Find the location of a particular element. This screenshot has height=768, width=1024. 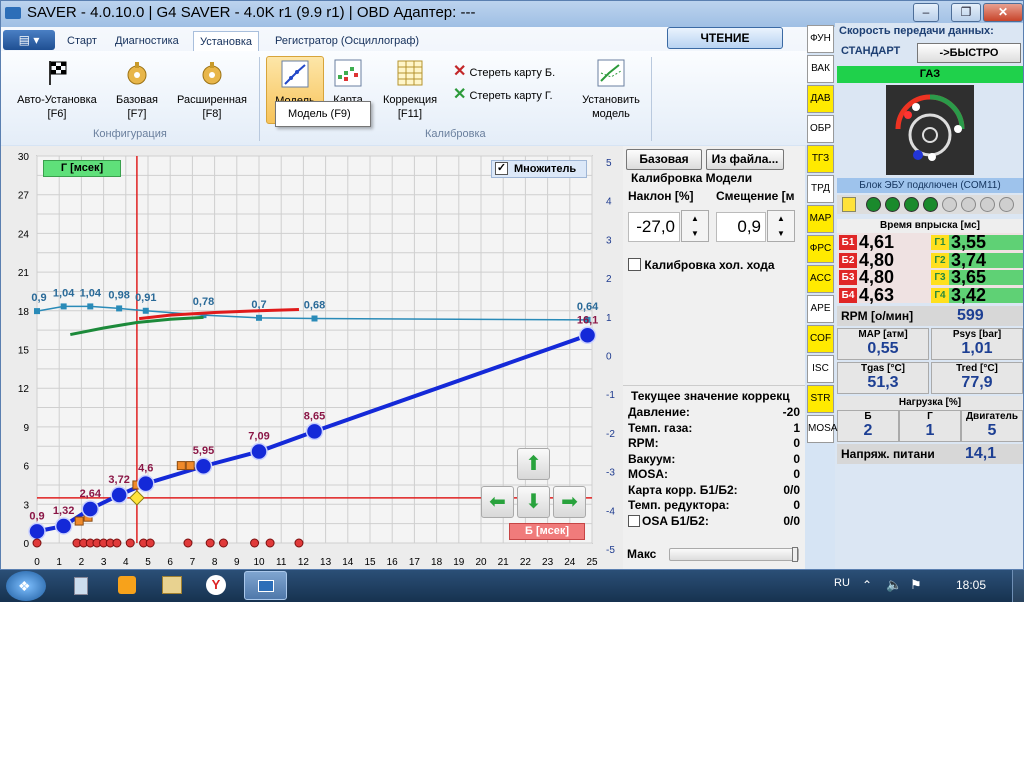

arrow-right-button: ➡ is located at coordinates (569, 502).